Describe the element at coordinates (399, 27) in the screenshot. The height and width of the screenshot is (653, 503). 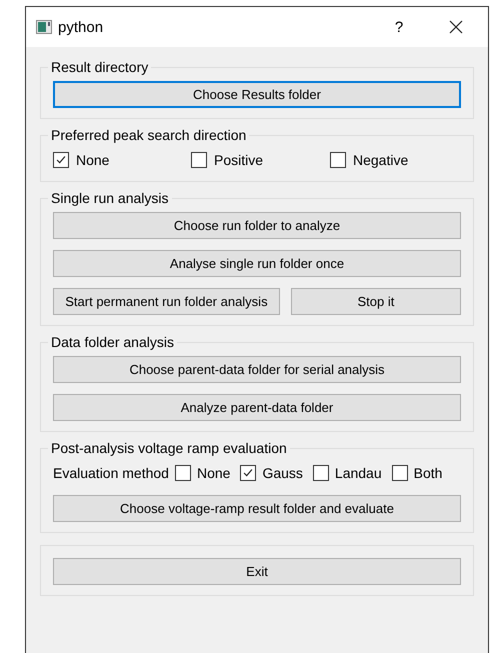
I see `help-button: ?` at that location.